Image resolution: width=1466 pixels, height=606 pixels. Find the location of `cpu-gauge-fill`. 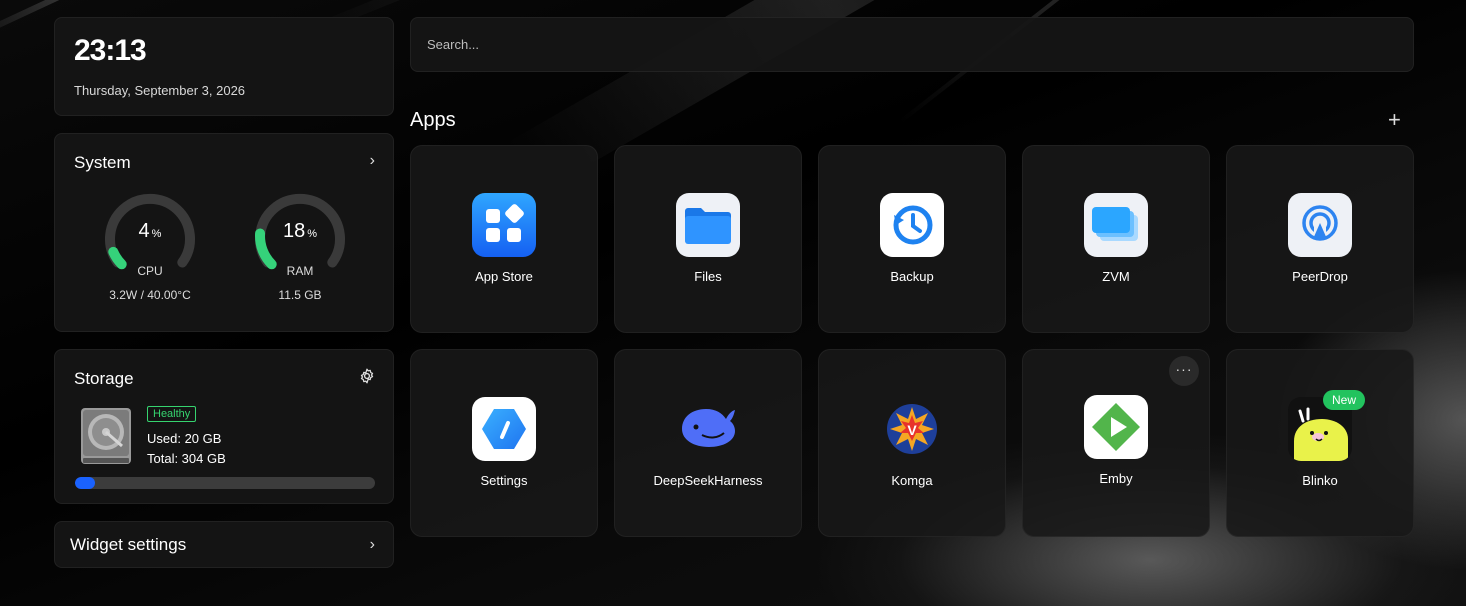

cpu-gauge-fill is located at coordinates (117, 258).